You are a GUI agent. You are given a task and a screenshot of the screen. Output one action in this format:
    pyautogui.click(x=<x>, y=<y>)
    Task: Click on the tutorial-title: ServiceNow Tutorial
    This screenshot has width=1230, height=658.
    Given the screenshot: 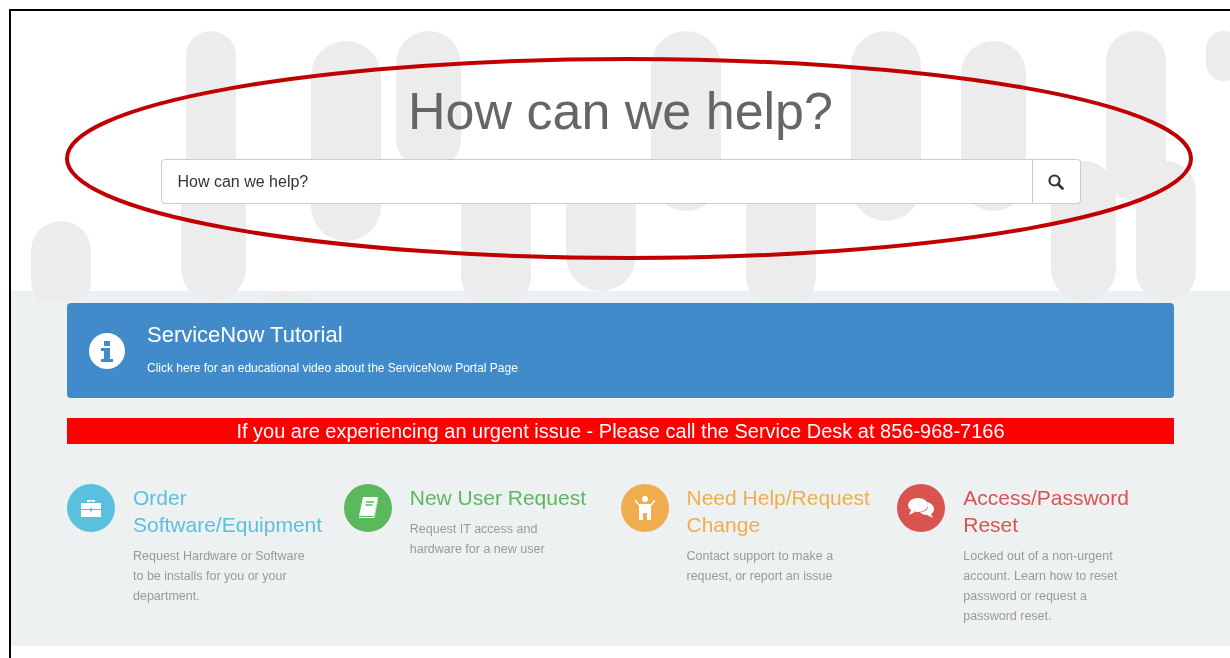 What is the action you would take?
    pyautogui.click(x=245, y=335)
    